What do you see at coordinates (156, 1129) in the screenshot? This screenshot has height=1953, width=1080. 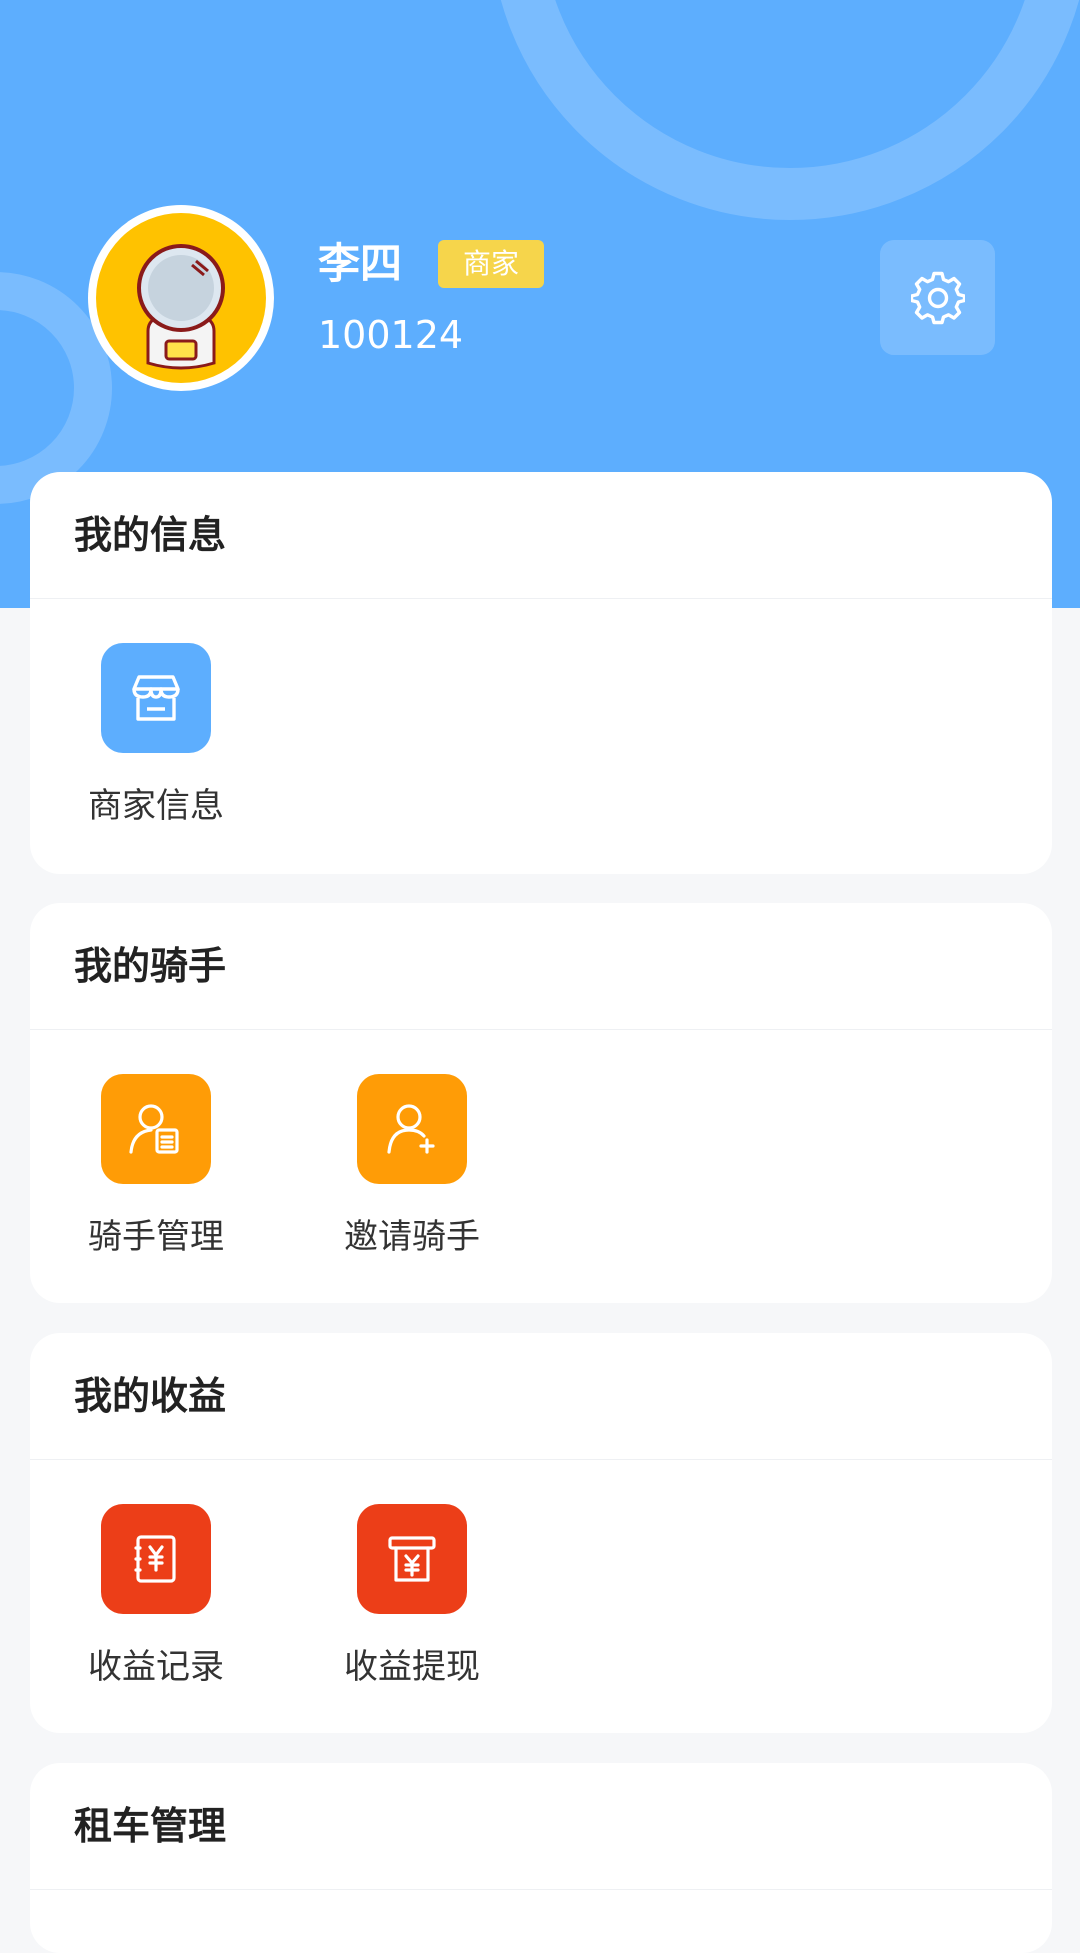 I see `rider-management-icon` at bounding box center [156, 1129].